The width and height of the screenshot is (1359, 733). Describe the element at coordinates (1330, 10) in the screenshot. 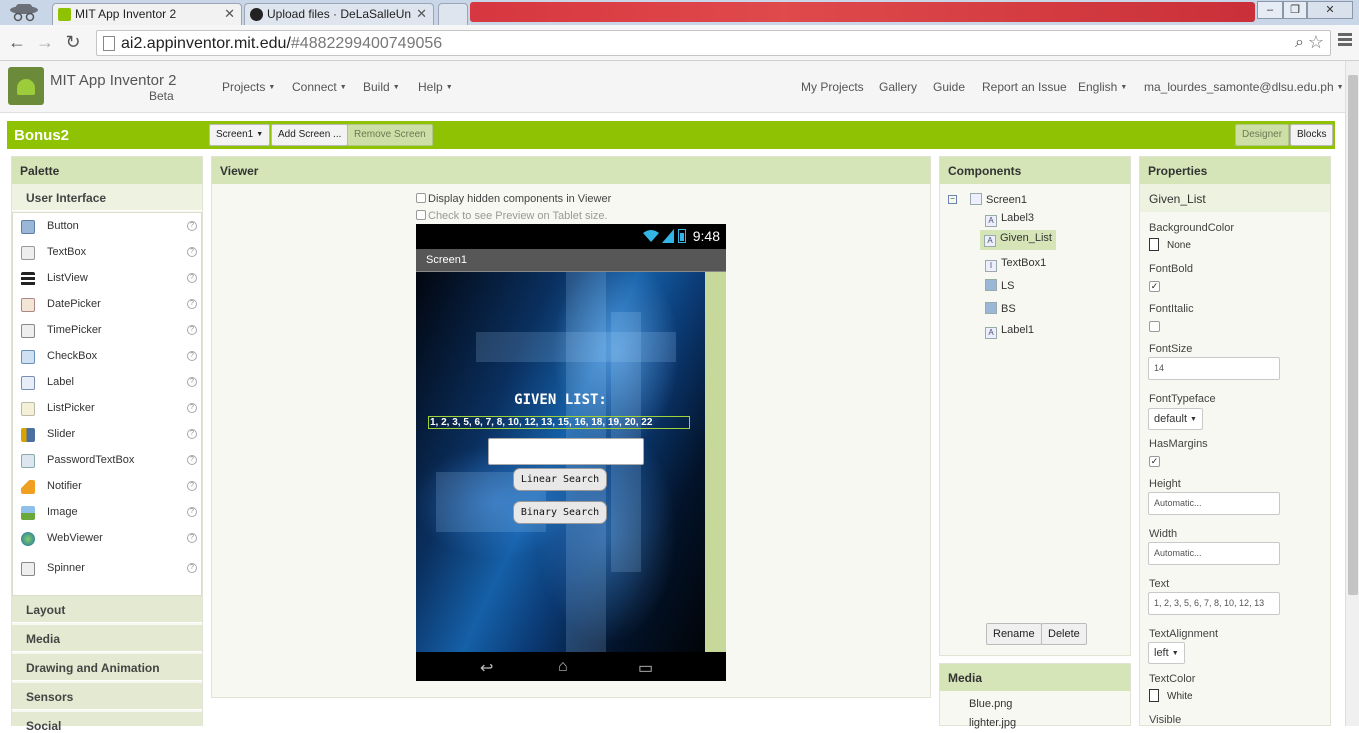

I see `close-window-icon: ✕` at that location.